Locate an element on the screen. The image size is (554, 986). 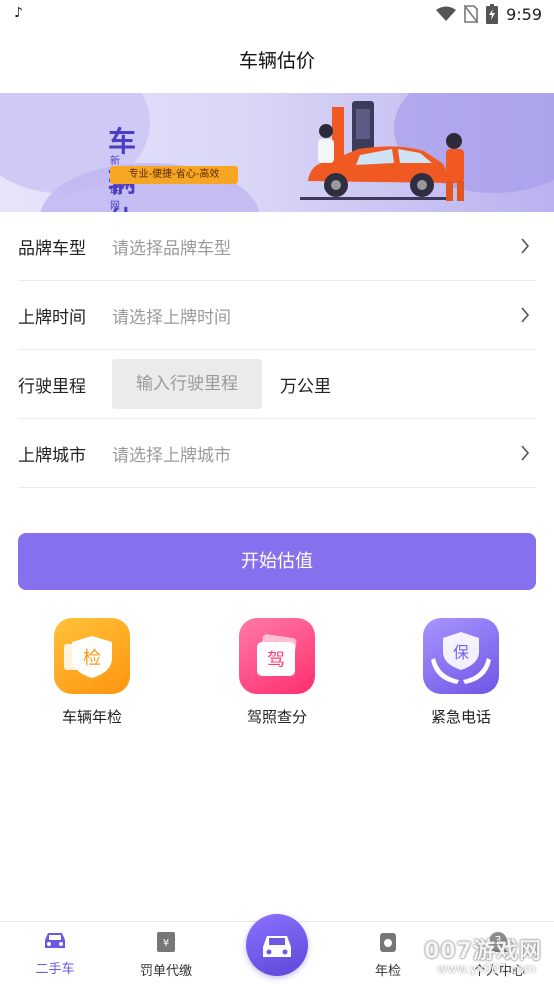
service-label: 紧急电话 is located at coordinates (460, 717).